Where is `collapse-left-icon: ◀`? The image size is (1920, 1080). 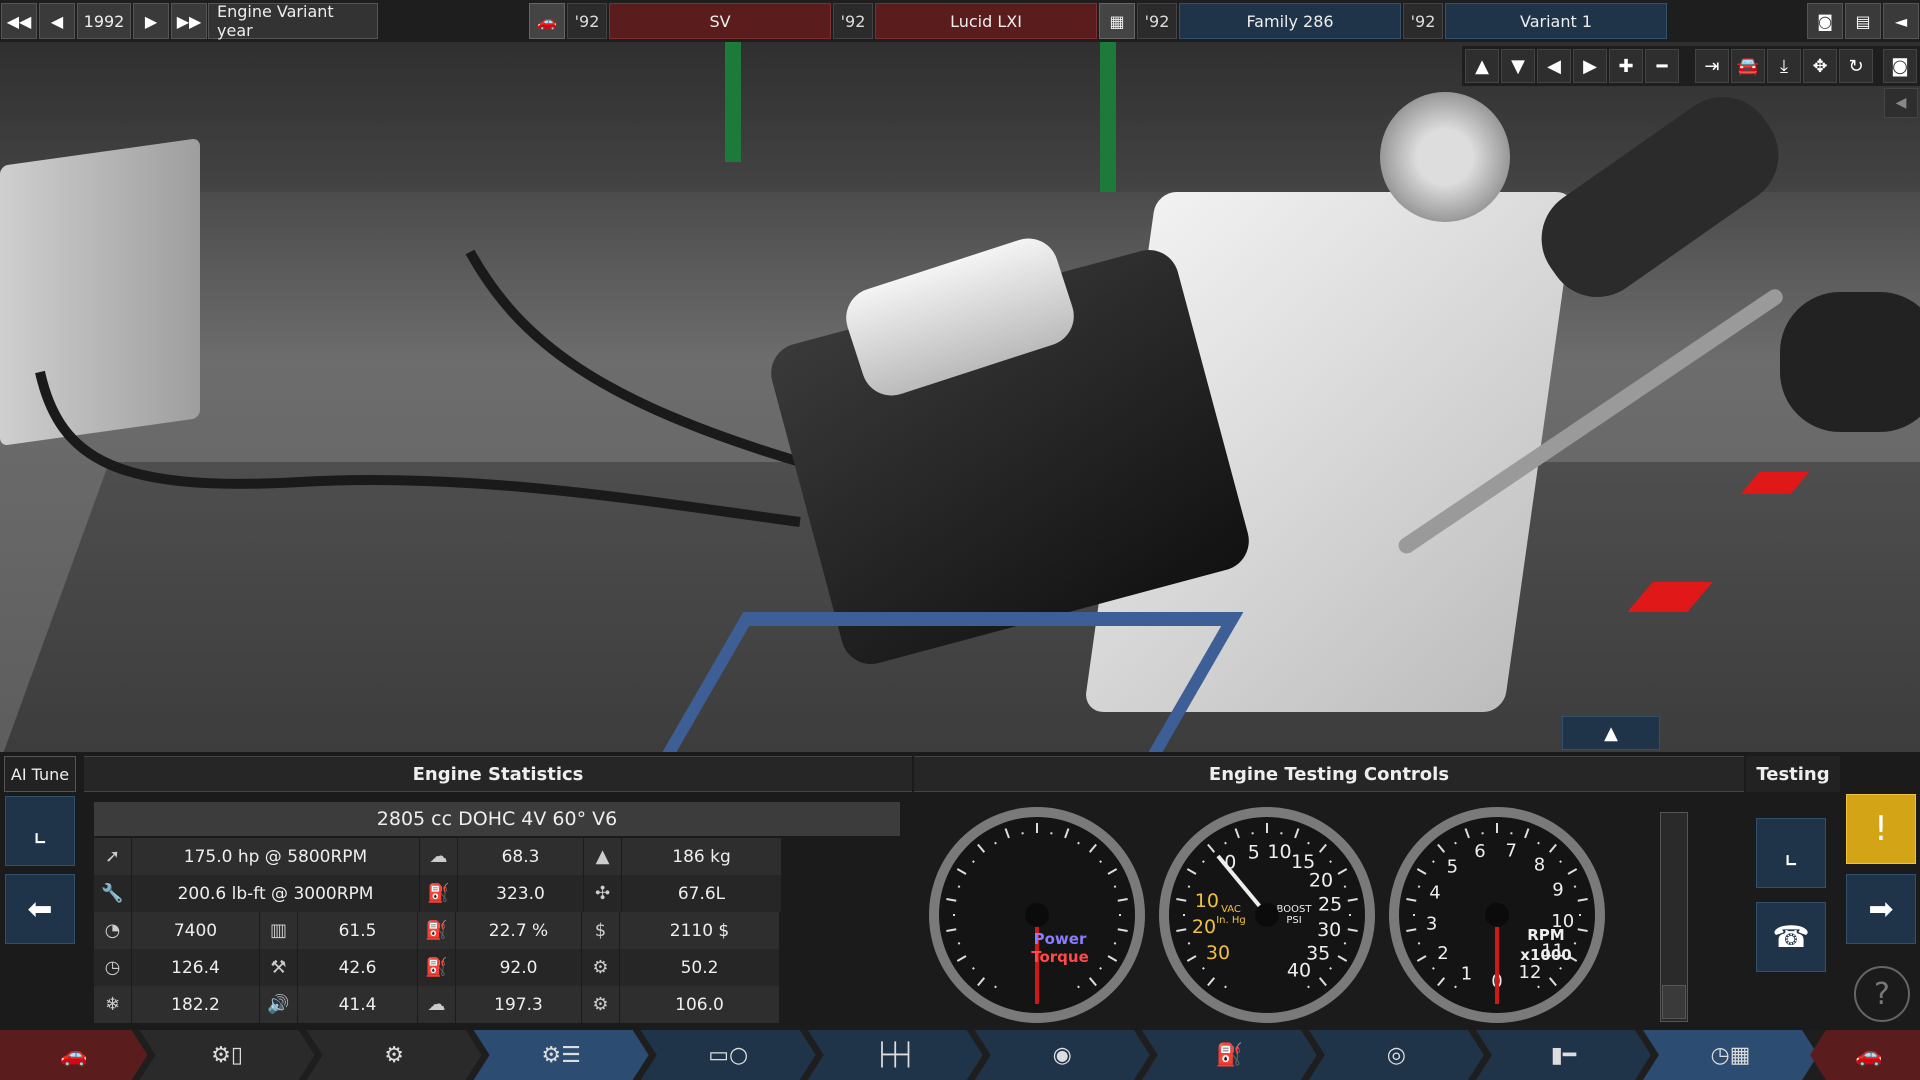
collapse-left-icon: ◀ is located at coordinates (1901, 103).